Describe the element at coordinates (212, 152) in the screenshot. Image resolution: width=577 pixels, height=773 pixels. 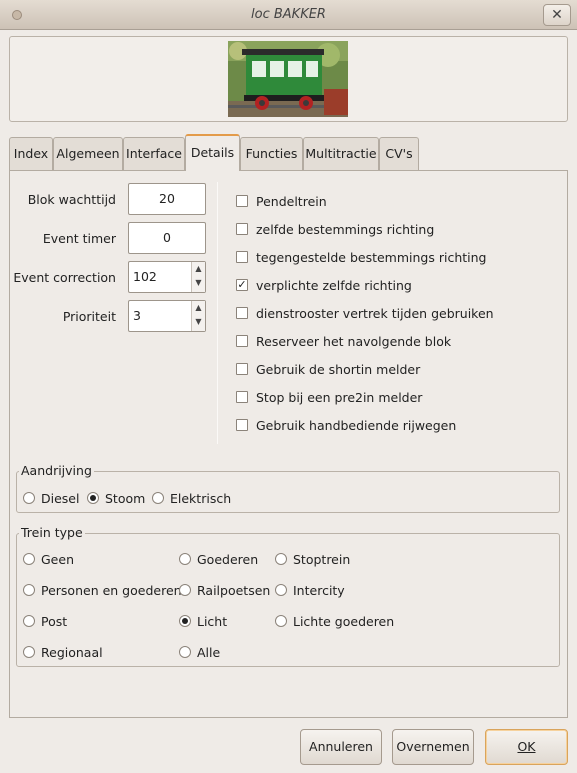
I see `tab-details: Details` at that location.